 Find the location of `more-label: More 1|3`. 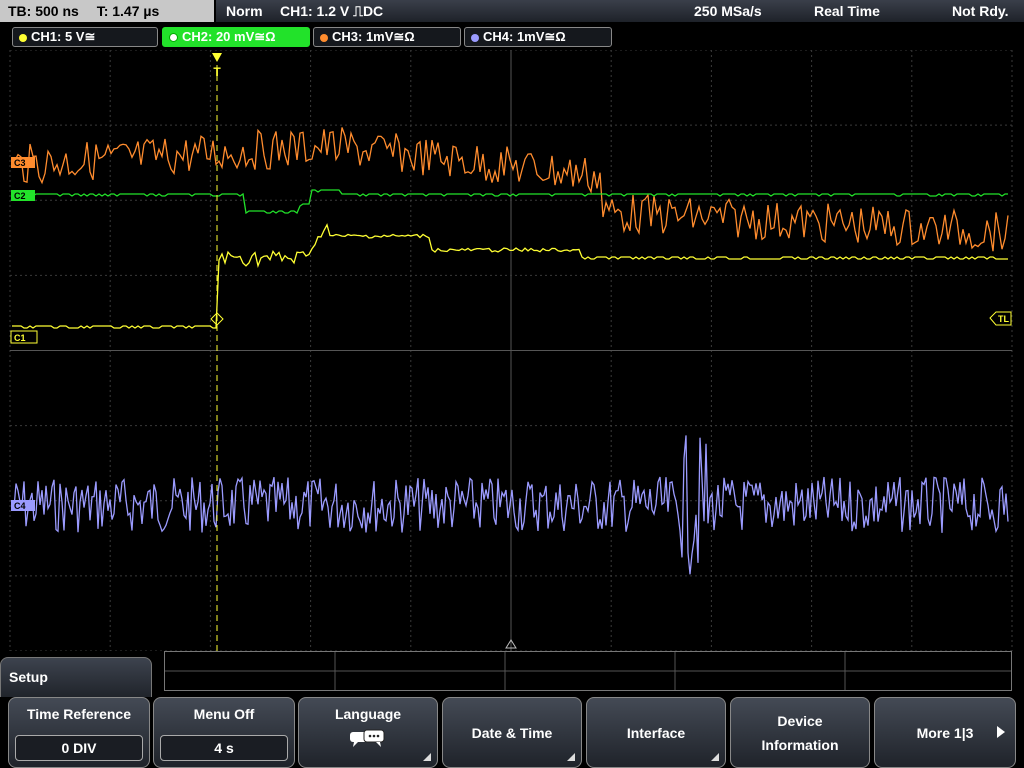

more-label: More 1|3 is located at coordinates (945, 732).